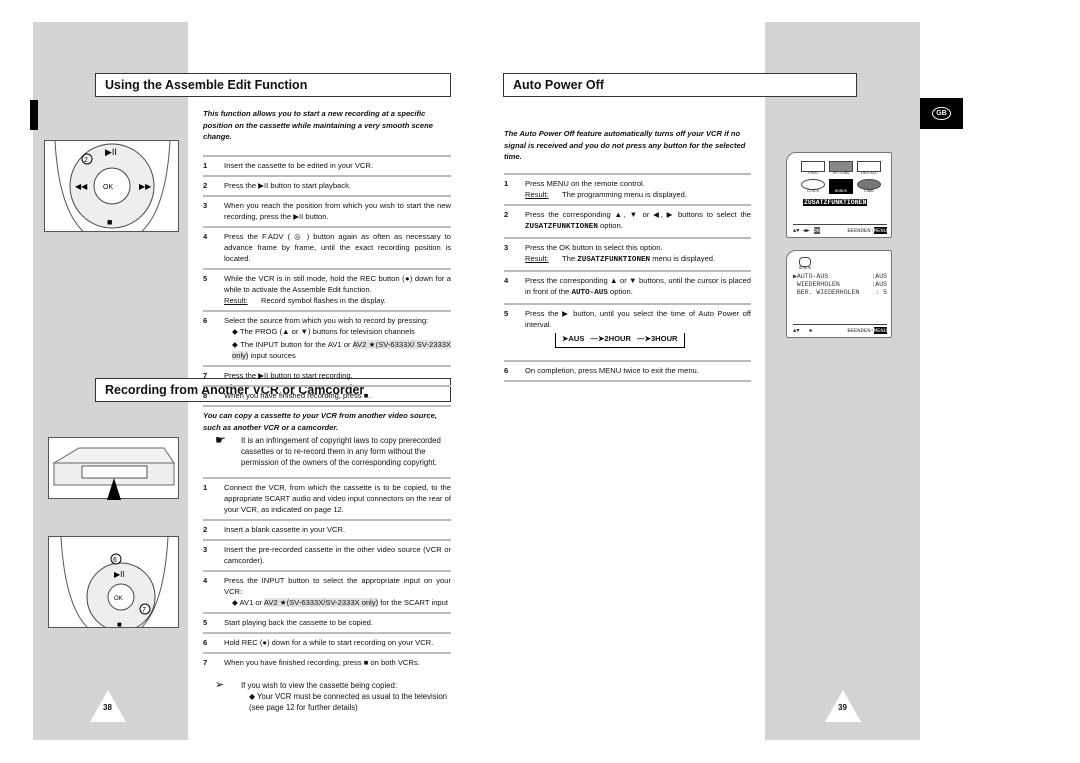  Describe the element at coordinates (115, 560) in the screenshot. I see `svg-text: 6` at that location.